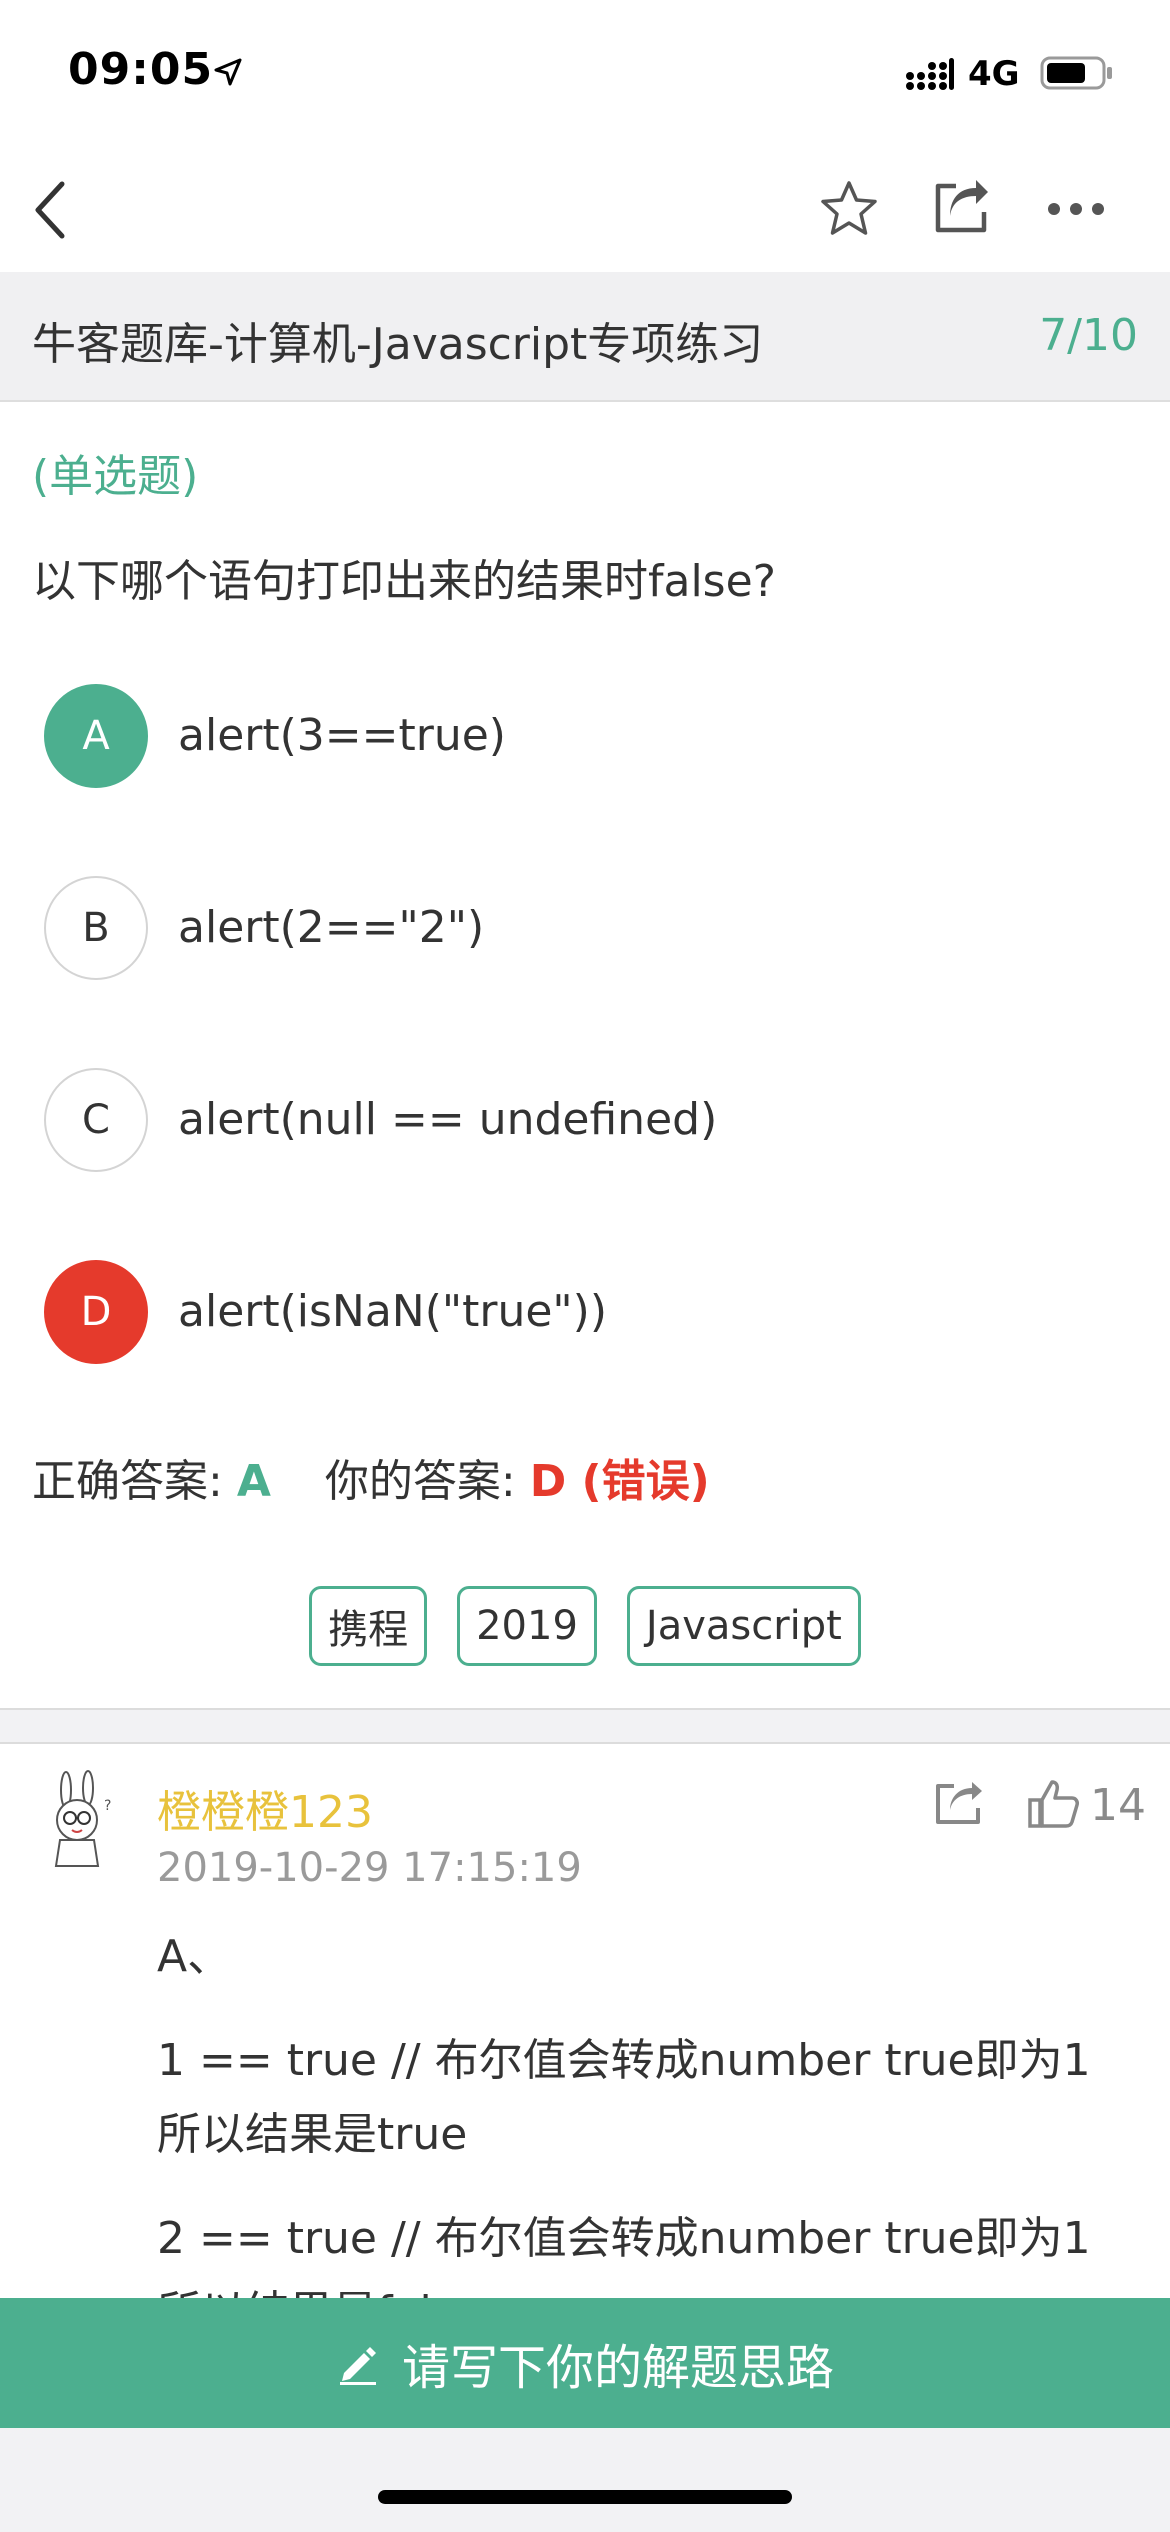 Image resolution: width=1170 pixels, height=2532 pixels. Describe the element at coordinates (617, 2368) in the screenshot. I see `write-solution-label: 请写下你的解题思路` at that location.